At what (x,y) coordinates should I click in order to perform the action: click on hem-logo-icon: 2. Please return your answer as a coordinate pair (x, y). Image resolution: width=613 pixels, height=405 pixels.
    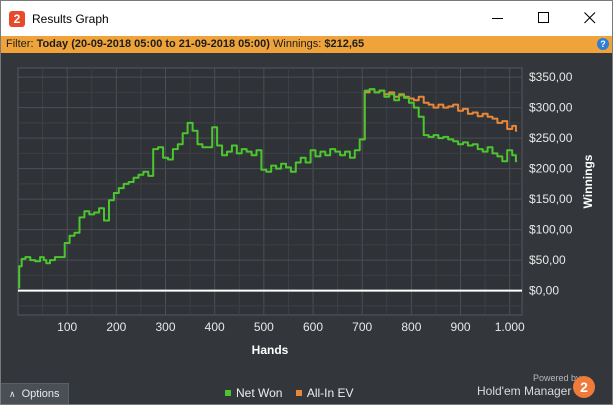
    Looking at the image, I should click on (17, 19).